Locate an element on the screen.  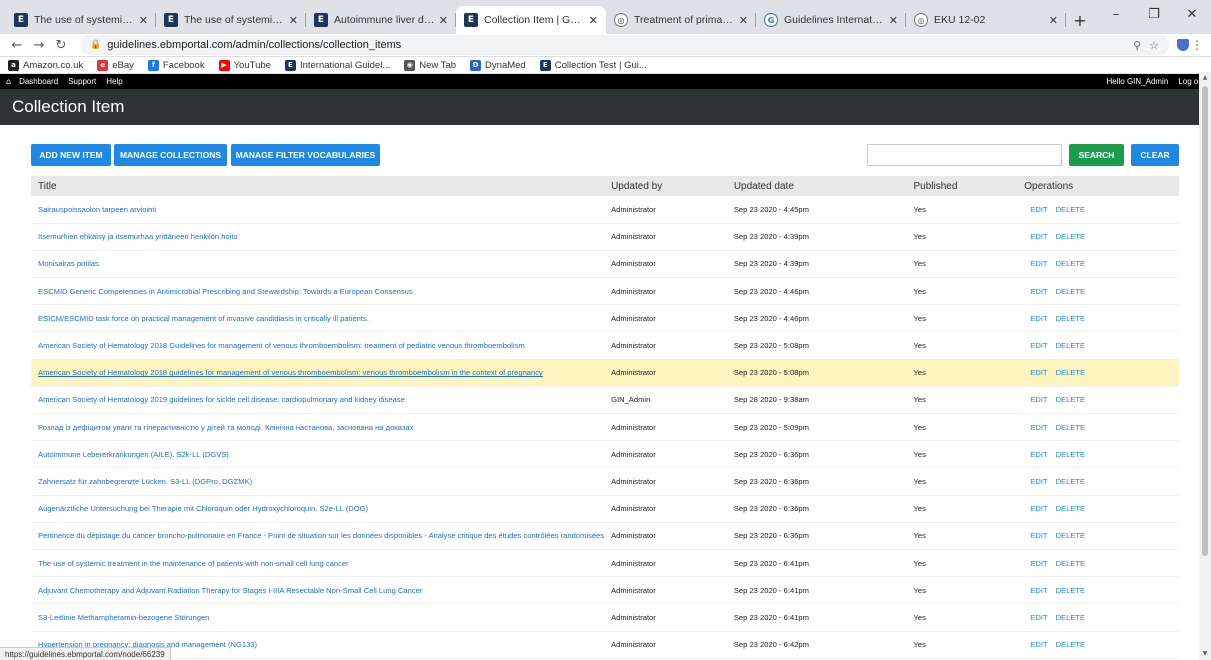
close-window-icon: ✕ is located at coordinates (1192, 14).